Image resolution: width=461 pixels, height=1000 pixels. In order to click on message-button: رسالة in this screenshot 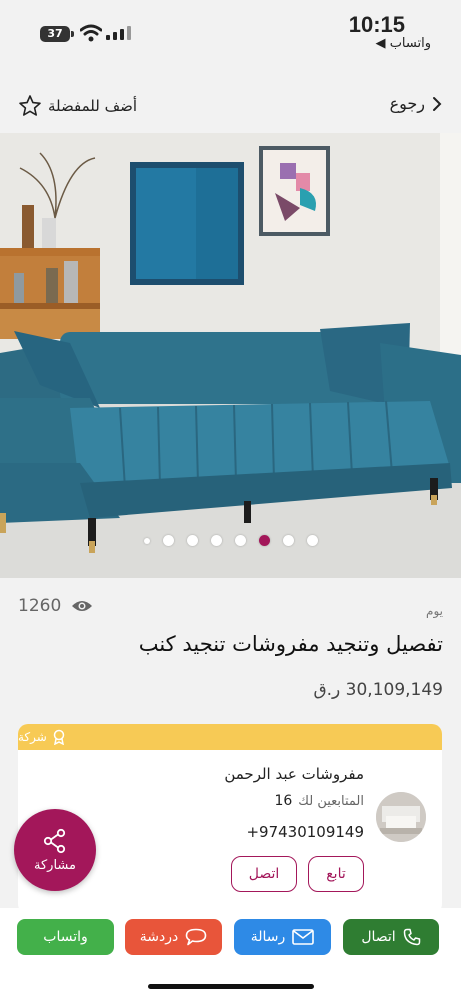, I will do `click(282, 937)`.